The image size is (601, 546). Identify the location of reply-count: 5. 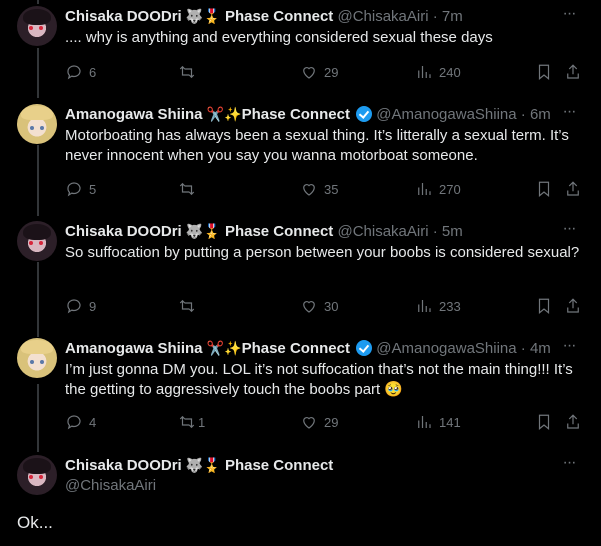
(93, 189).